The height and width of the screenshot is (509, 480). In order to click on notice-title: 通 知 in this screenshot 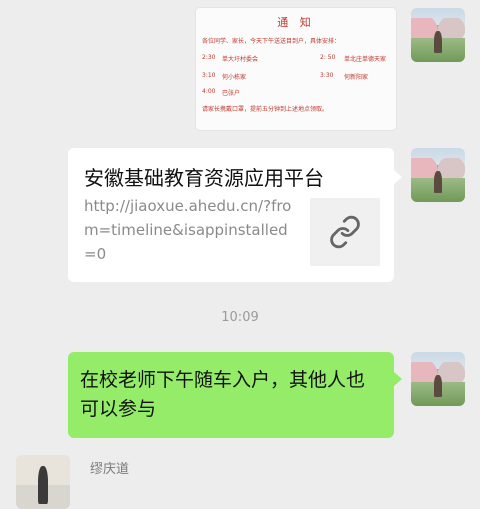, I will do `click(296, 22)`.